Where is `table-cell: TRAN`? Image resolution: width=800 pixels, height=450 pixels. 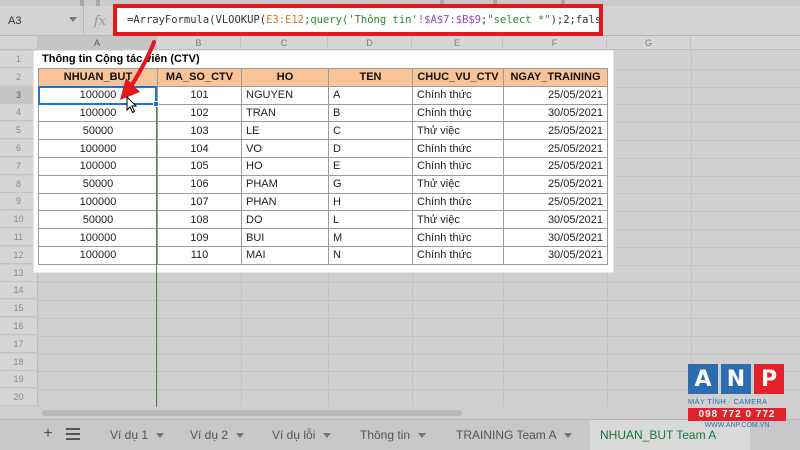
table-cell: TRAN is located at coordinates (285, 113).